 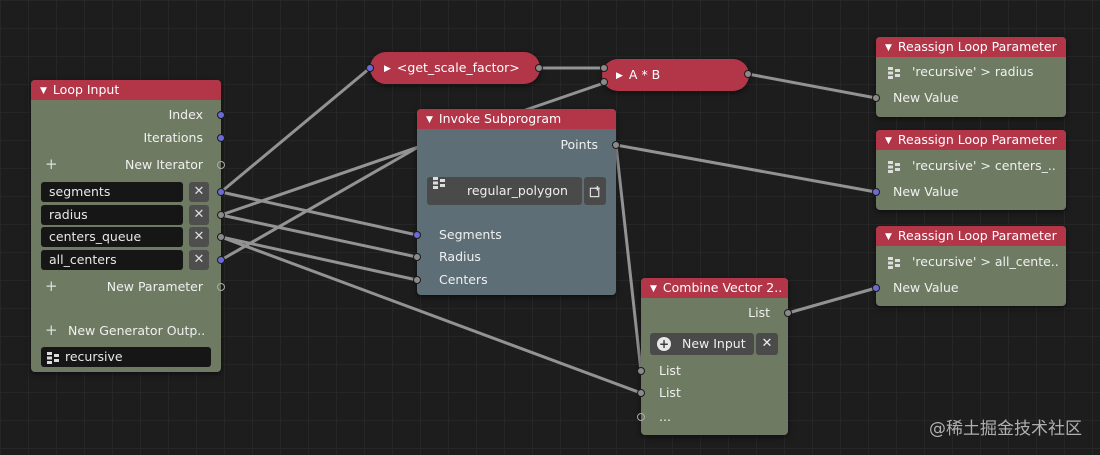 I want to click on reassign-title-1: Reassign Loop Parameter, so click(x=977, y=46).